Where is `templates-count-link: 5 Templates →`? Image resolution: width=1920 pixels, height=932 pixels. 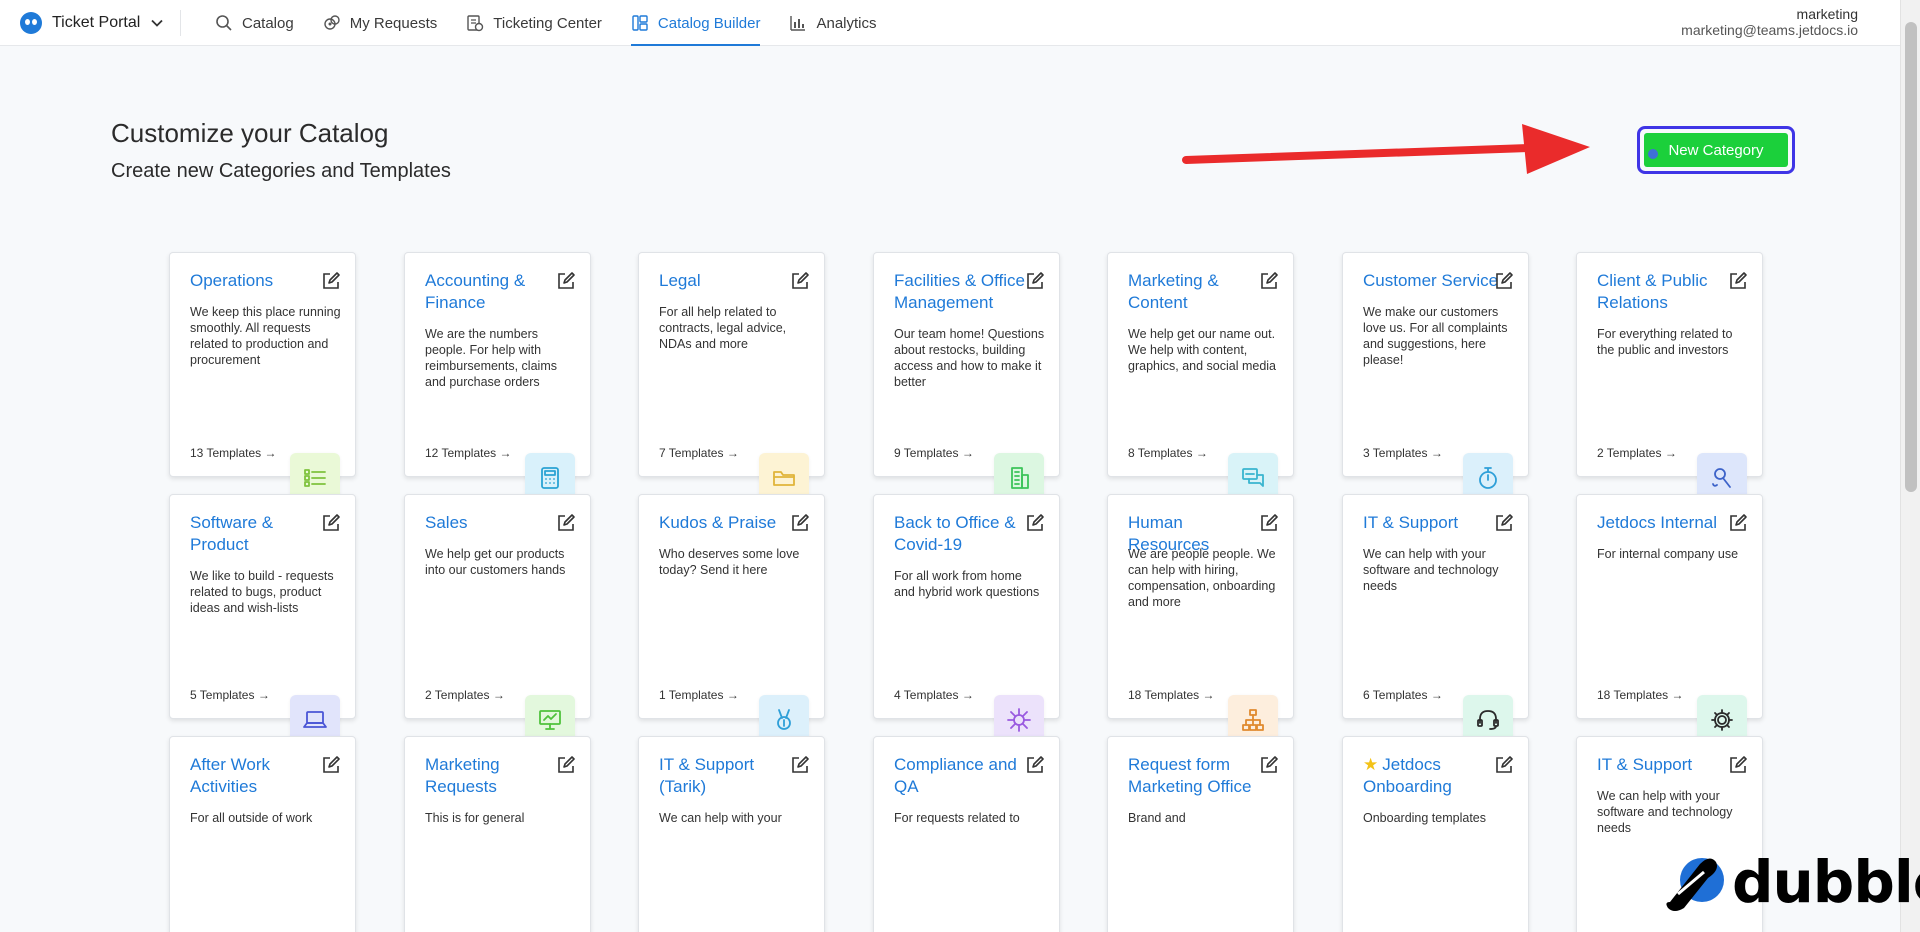
templates-count-link: 5 Templates → is located at coordinates (230, 695).